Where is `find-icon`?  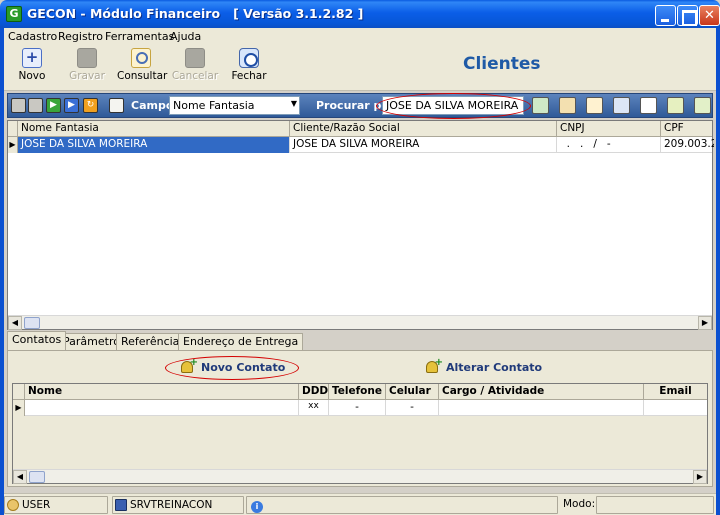 find-icon is located at coordinates (540, 105).